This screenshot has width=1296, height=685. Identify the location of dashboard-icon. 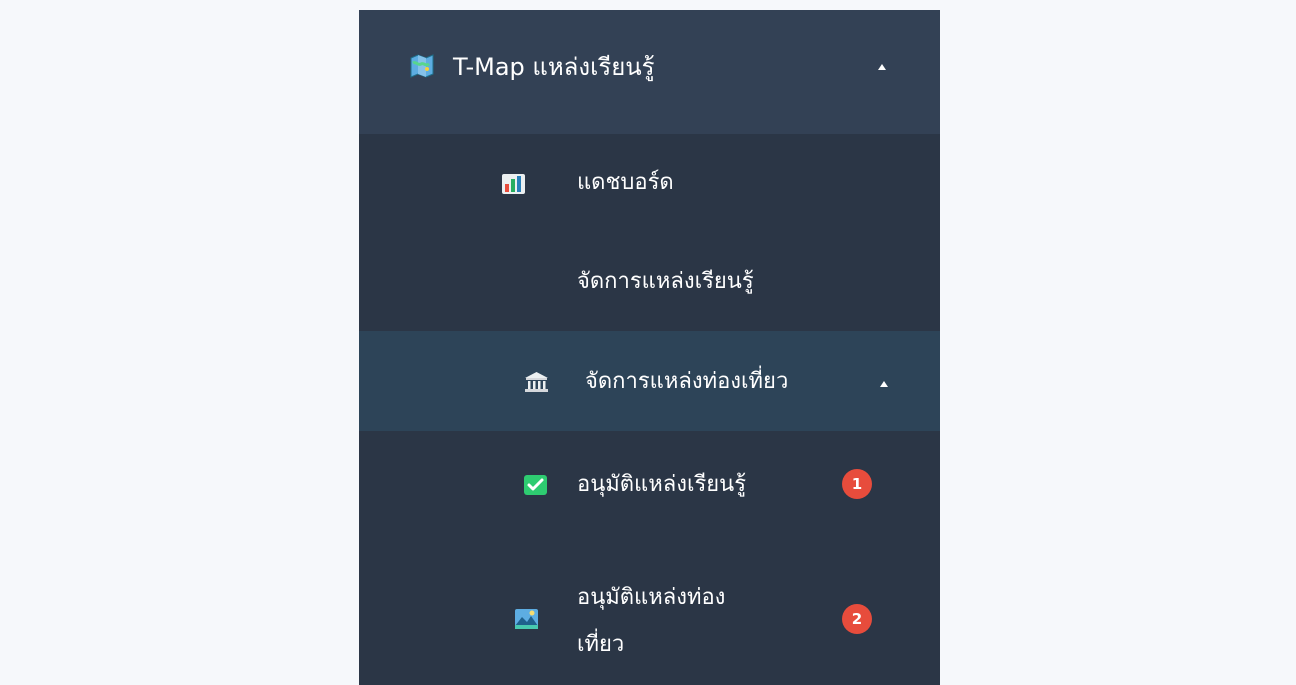
(513, 184).